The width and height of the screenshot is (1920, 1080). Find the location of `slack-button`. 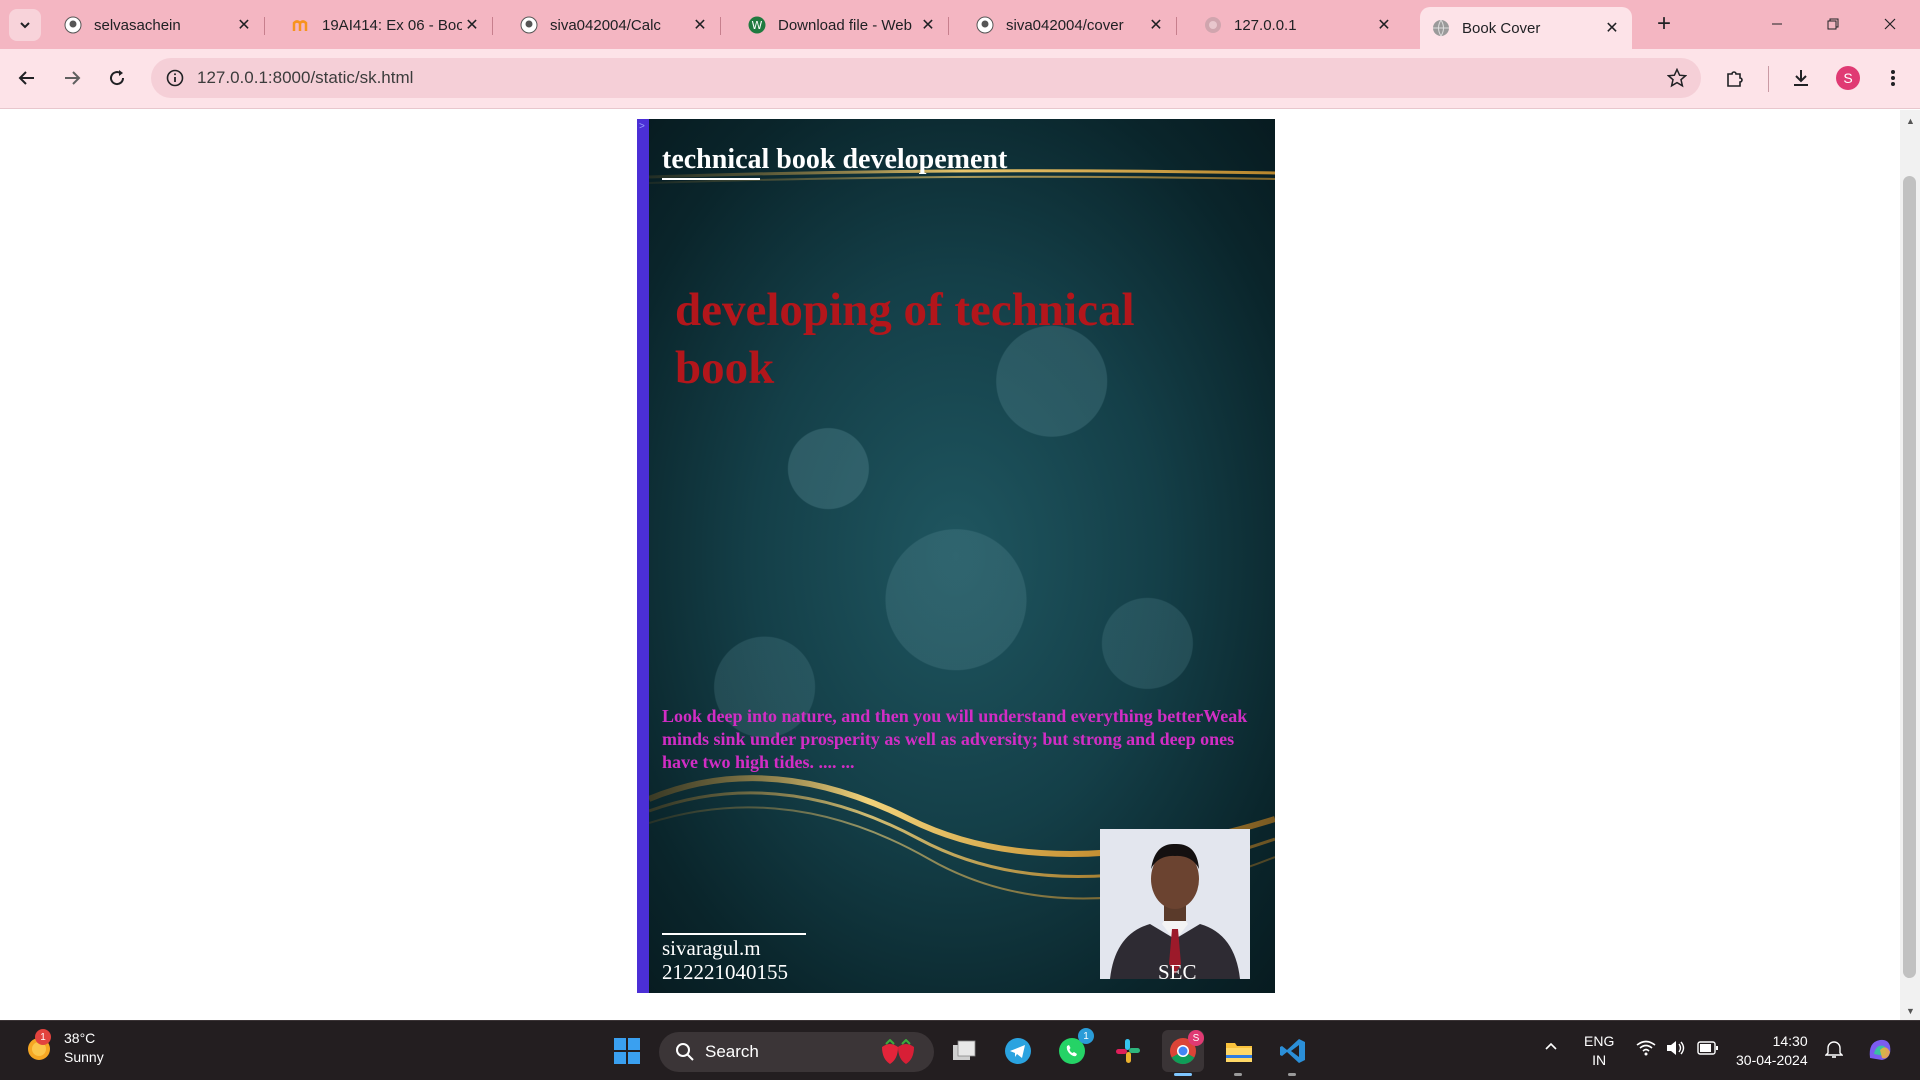

slack-button is located at coordinates (1128, 1051).